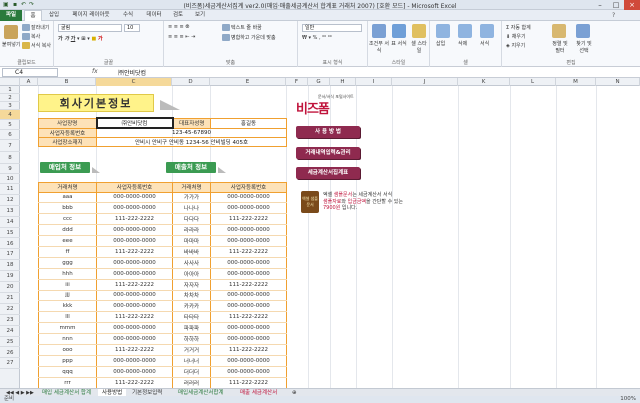  What do you see at coordinates (191, 317) in the screenshot?
I see `sales-name-cell: 타타타` at bounding box center [191, 317].